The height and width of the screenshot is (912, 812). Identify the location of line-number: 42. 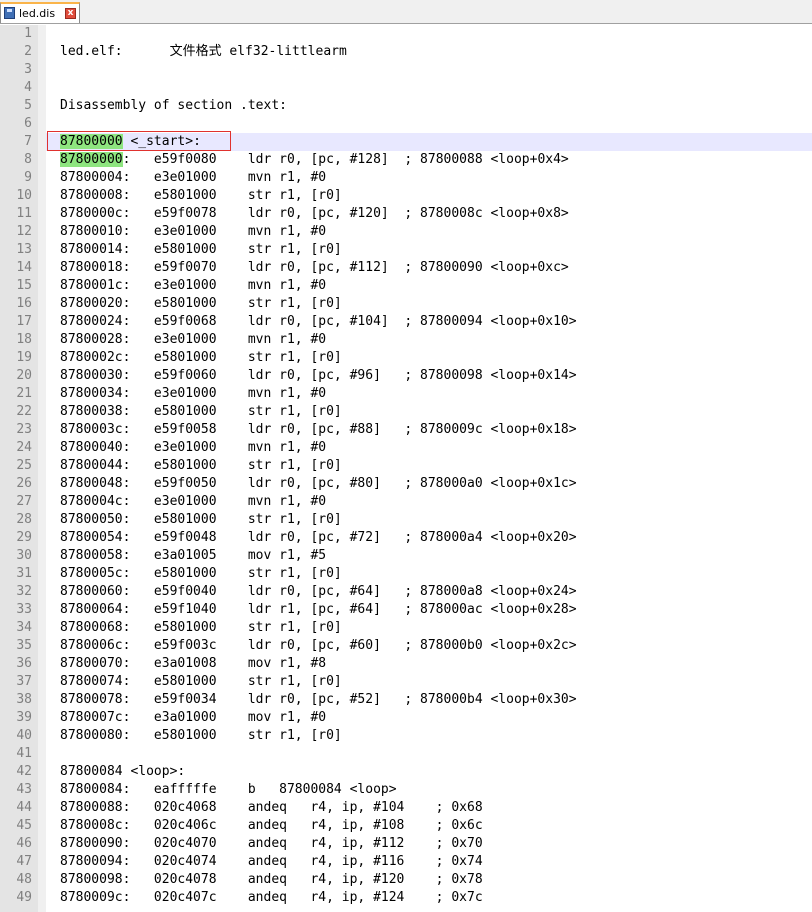
(24, 771).